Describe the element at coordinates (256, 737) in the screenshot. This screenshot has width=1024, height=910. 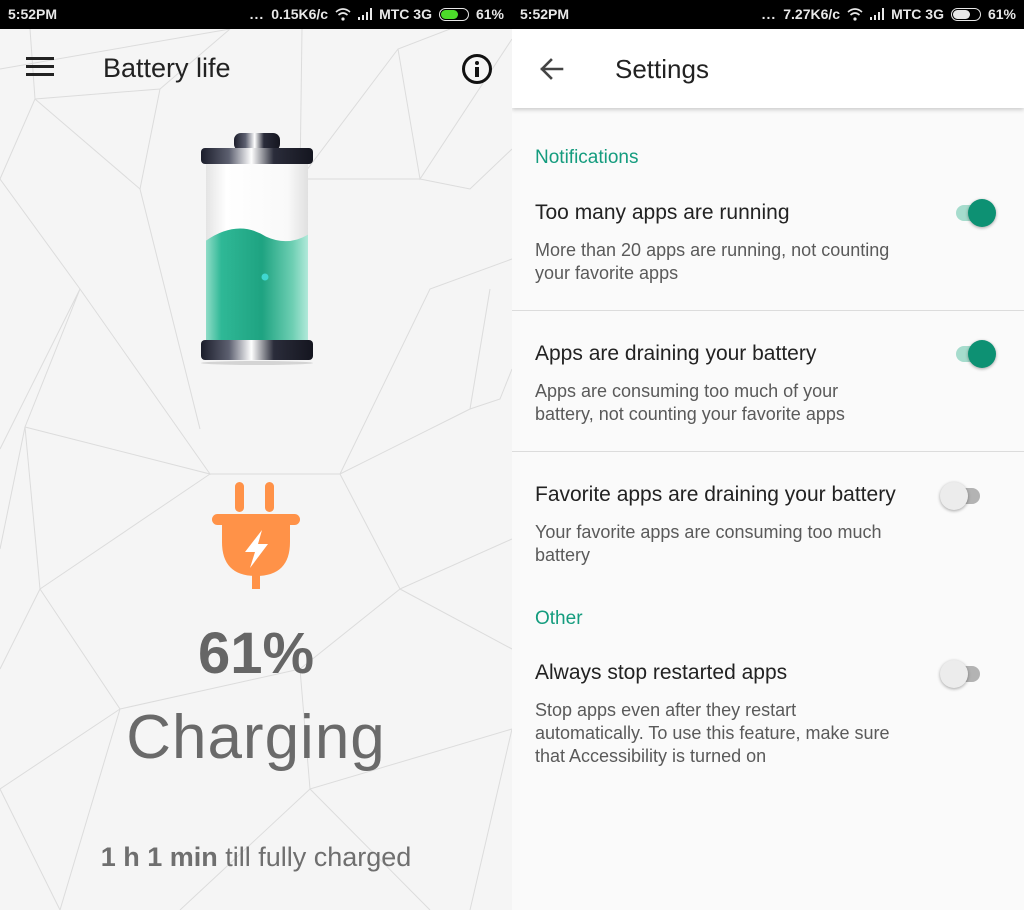
I see `charging-status: Charging` at that location.